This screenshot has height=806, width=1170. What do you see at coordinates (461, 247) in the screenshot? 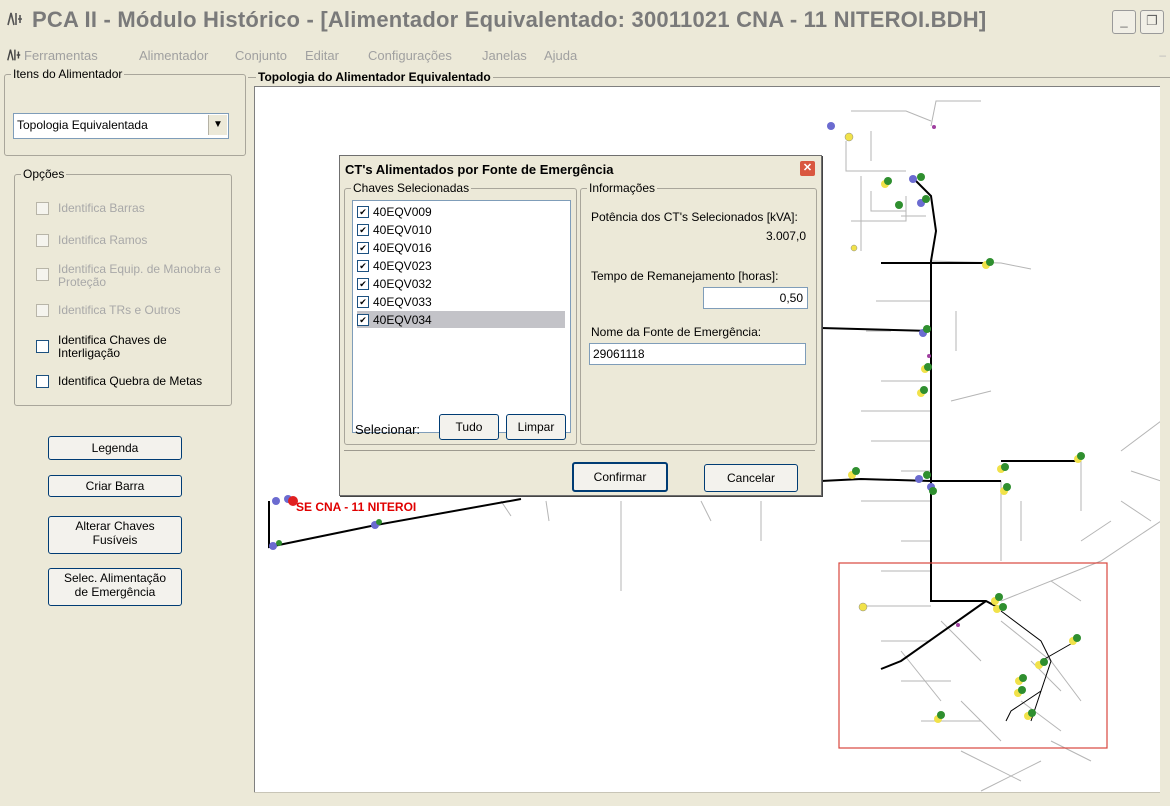
I see `list-item: ✔ 40EQV016` at bounding box center [461, 247].